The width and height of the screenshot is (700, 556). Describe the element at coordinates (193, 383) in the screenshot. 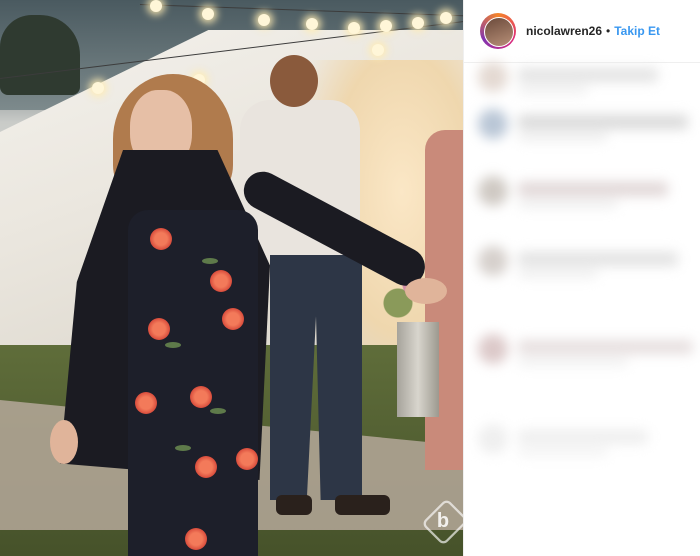

I see `photo-woman-dress` at that location.